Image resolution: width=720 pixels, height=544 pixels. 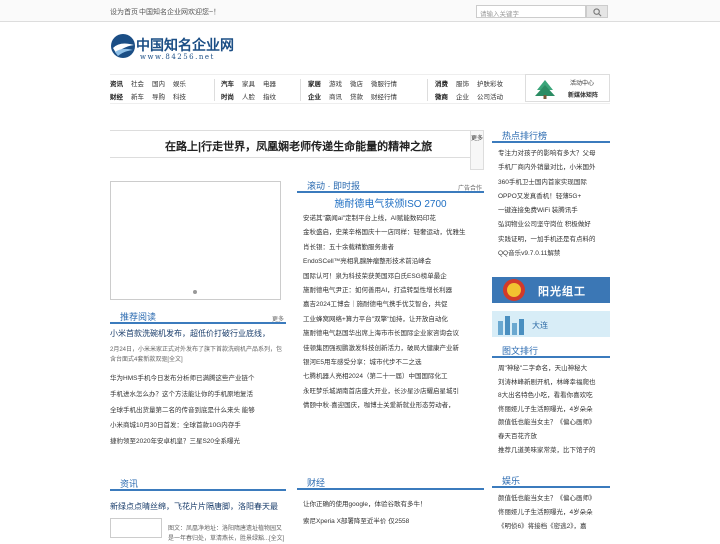 What do you see at coordinates (551, 369) in the screenshot?
I see `list-item: 周"神秘"二字命名，天山神秘大` at bounding box center [551, 369].